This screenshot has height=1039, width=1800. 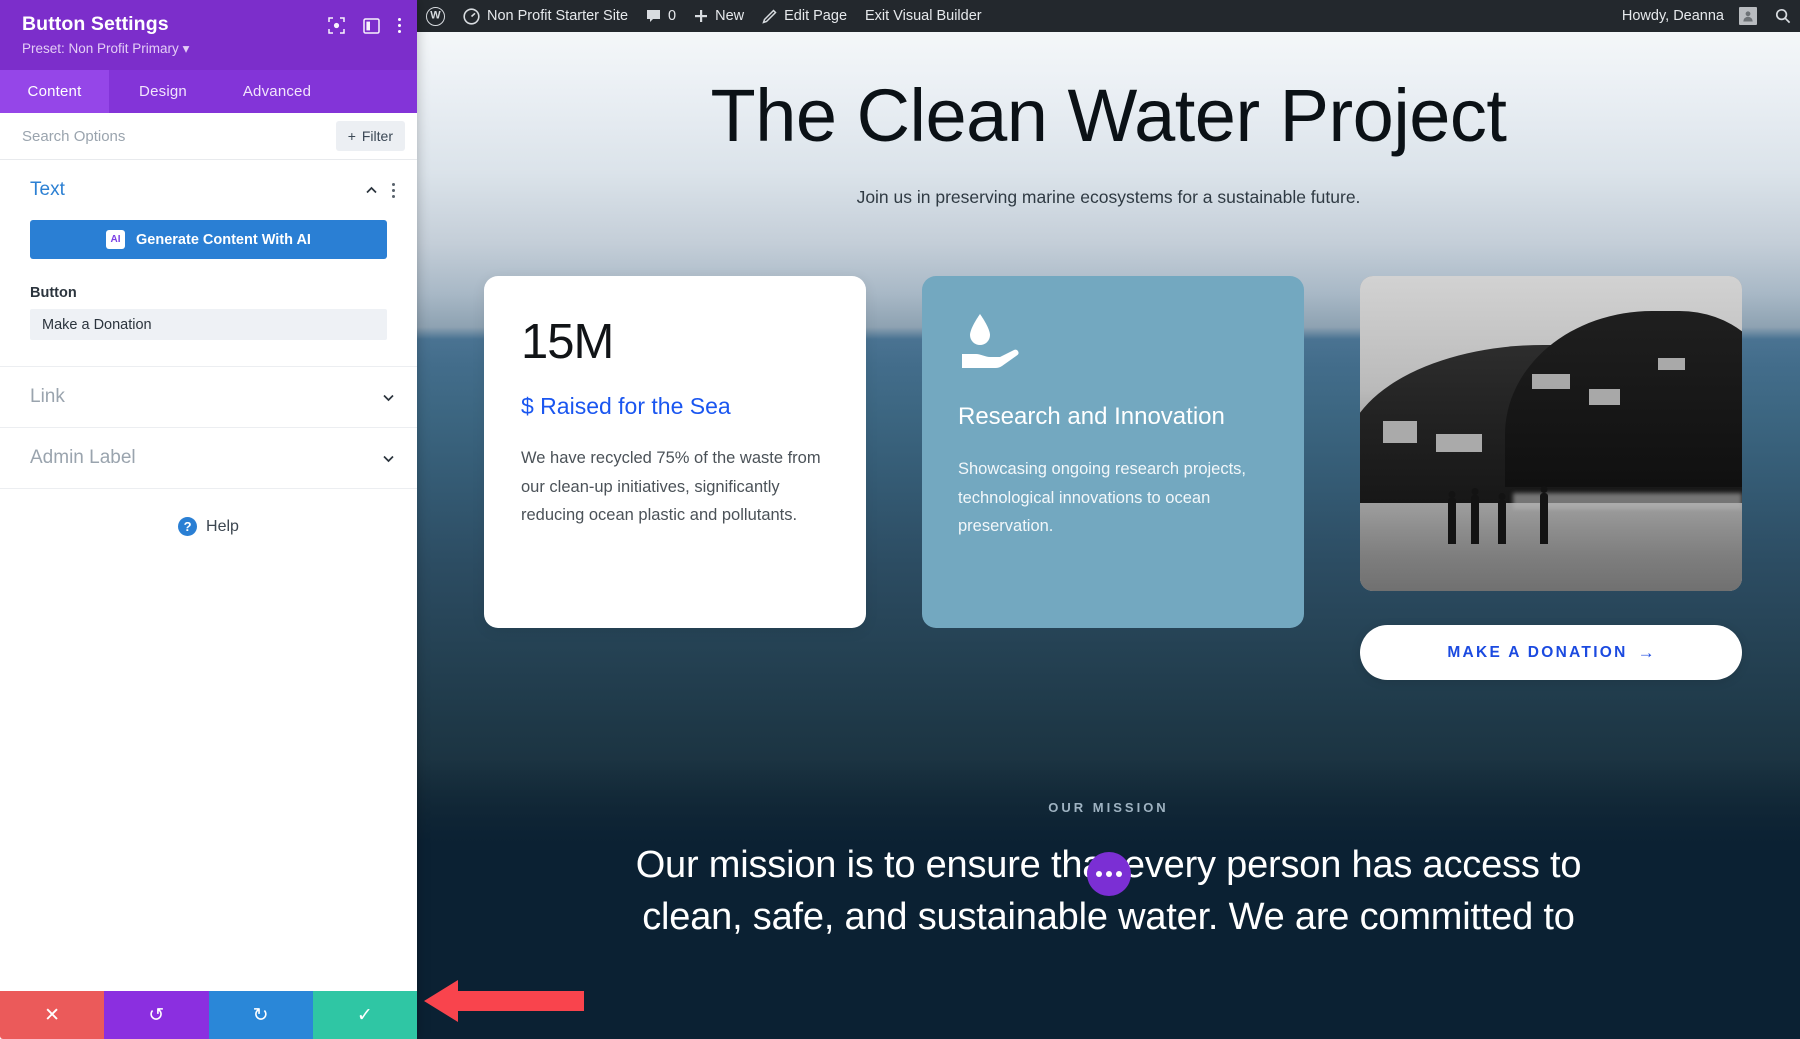 I want to click on redo-button: ↻, so click(x=260, y=1015).